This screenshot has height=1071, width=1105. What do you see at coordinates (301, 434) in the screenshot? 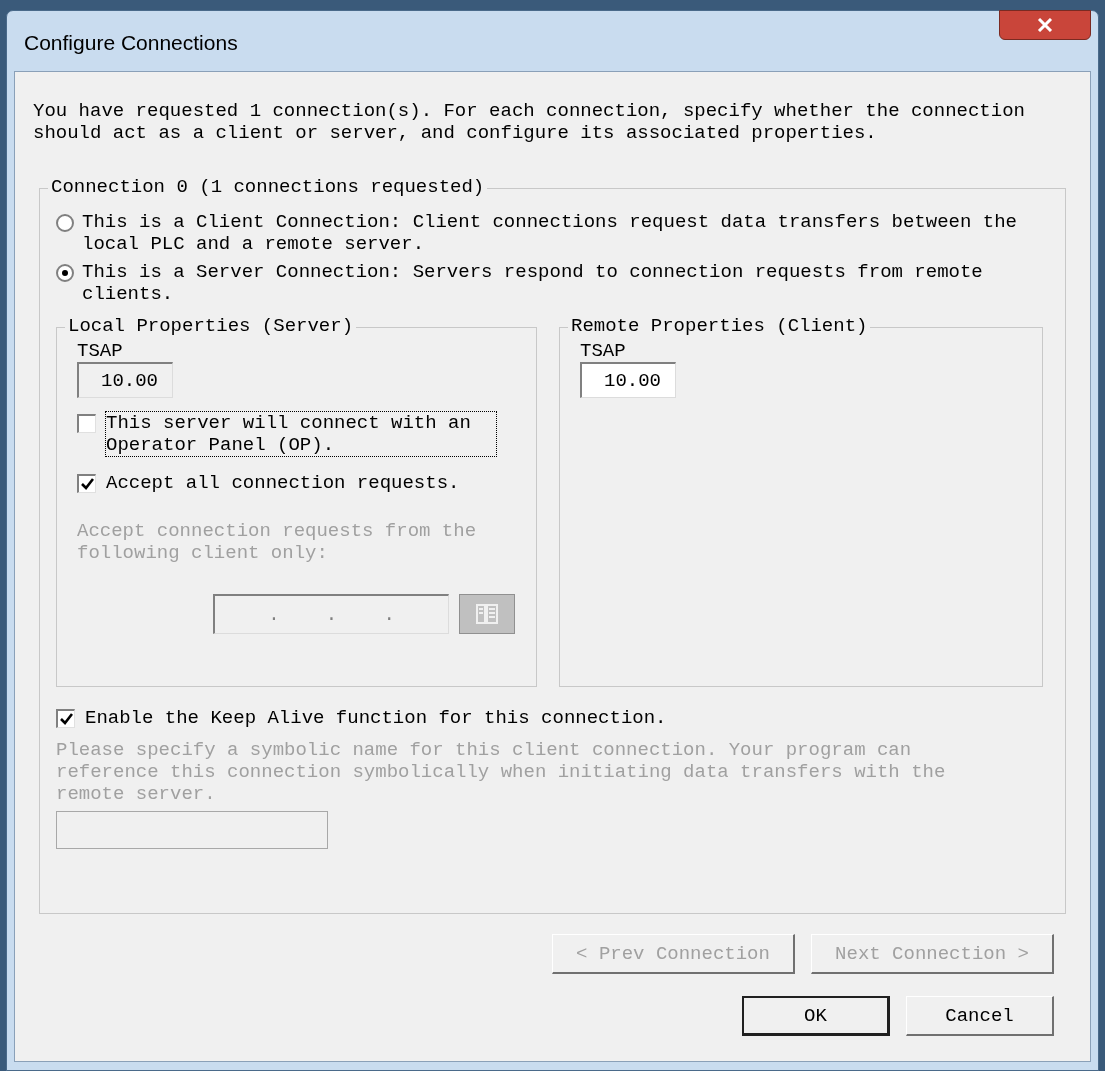
I see `checkbox-label: This server will connect with an Operator Panel (OP).` at bounding box center [301, 434].